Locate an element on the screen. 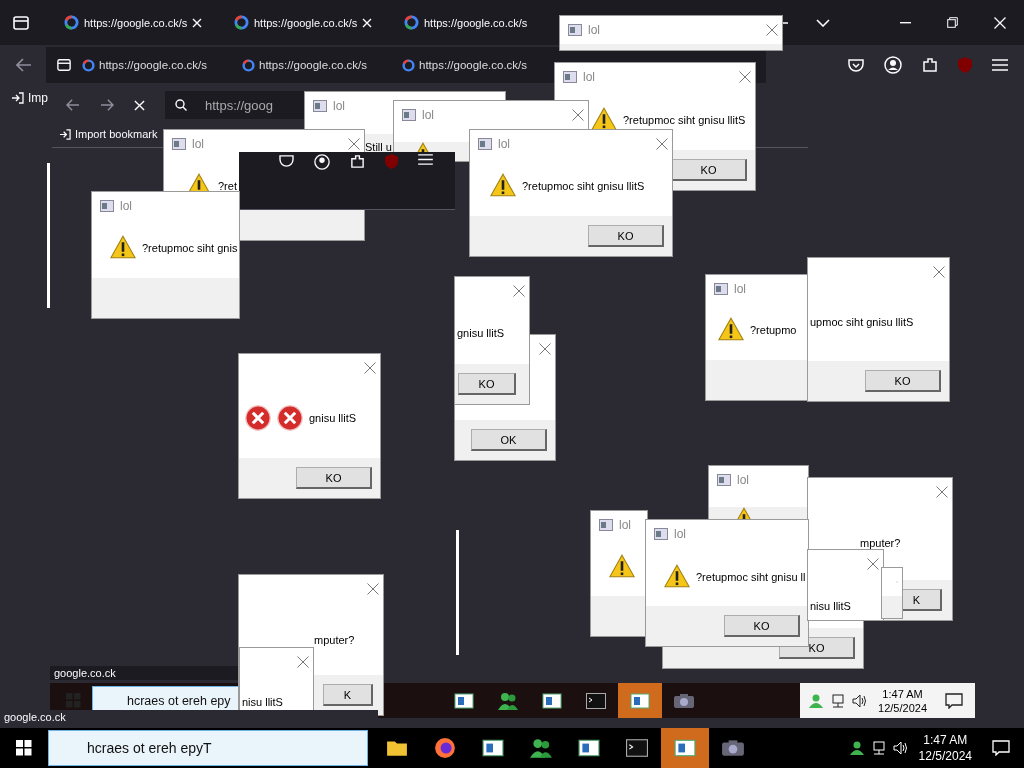  maximize-icon is located at coordinates (952, 22).